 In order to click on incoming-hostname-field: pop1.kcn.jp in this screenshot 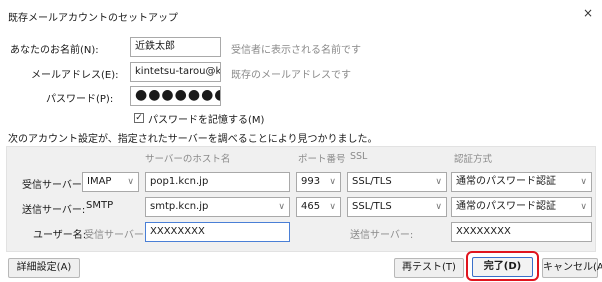, I will do `click(217, 182)`.